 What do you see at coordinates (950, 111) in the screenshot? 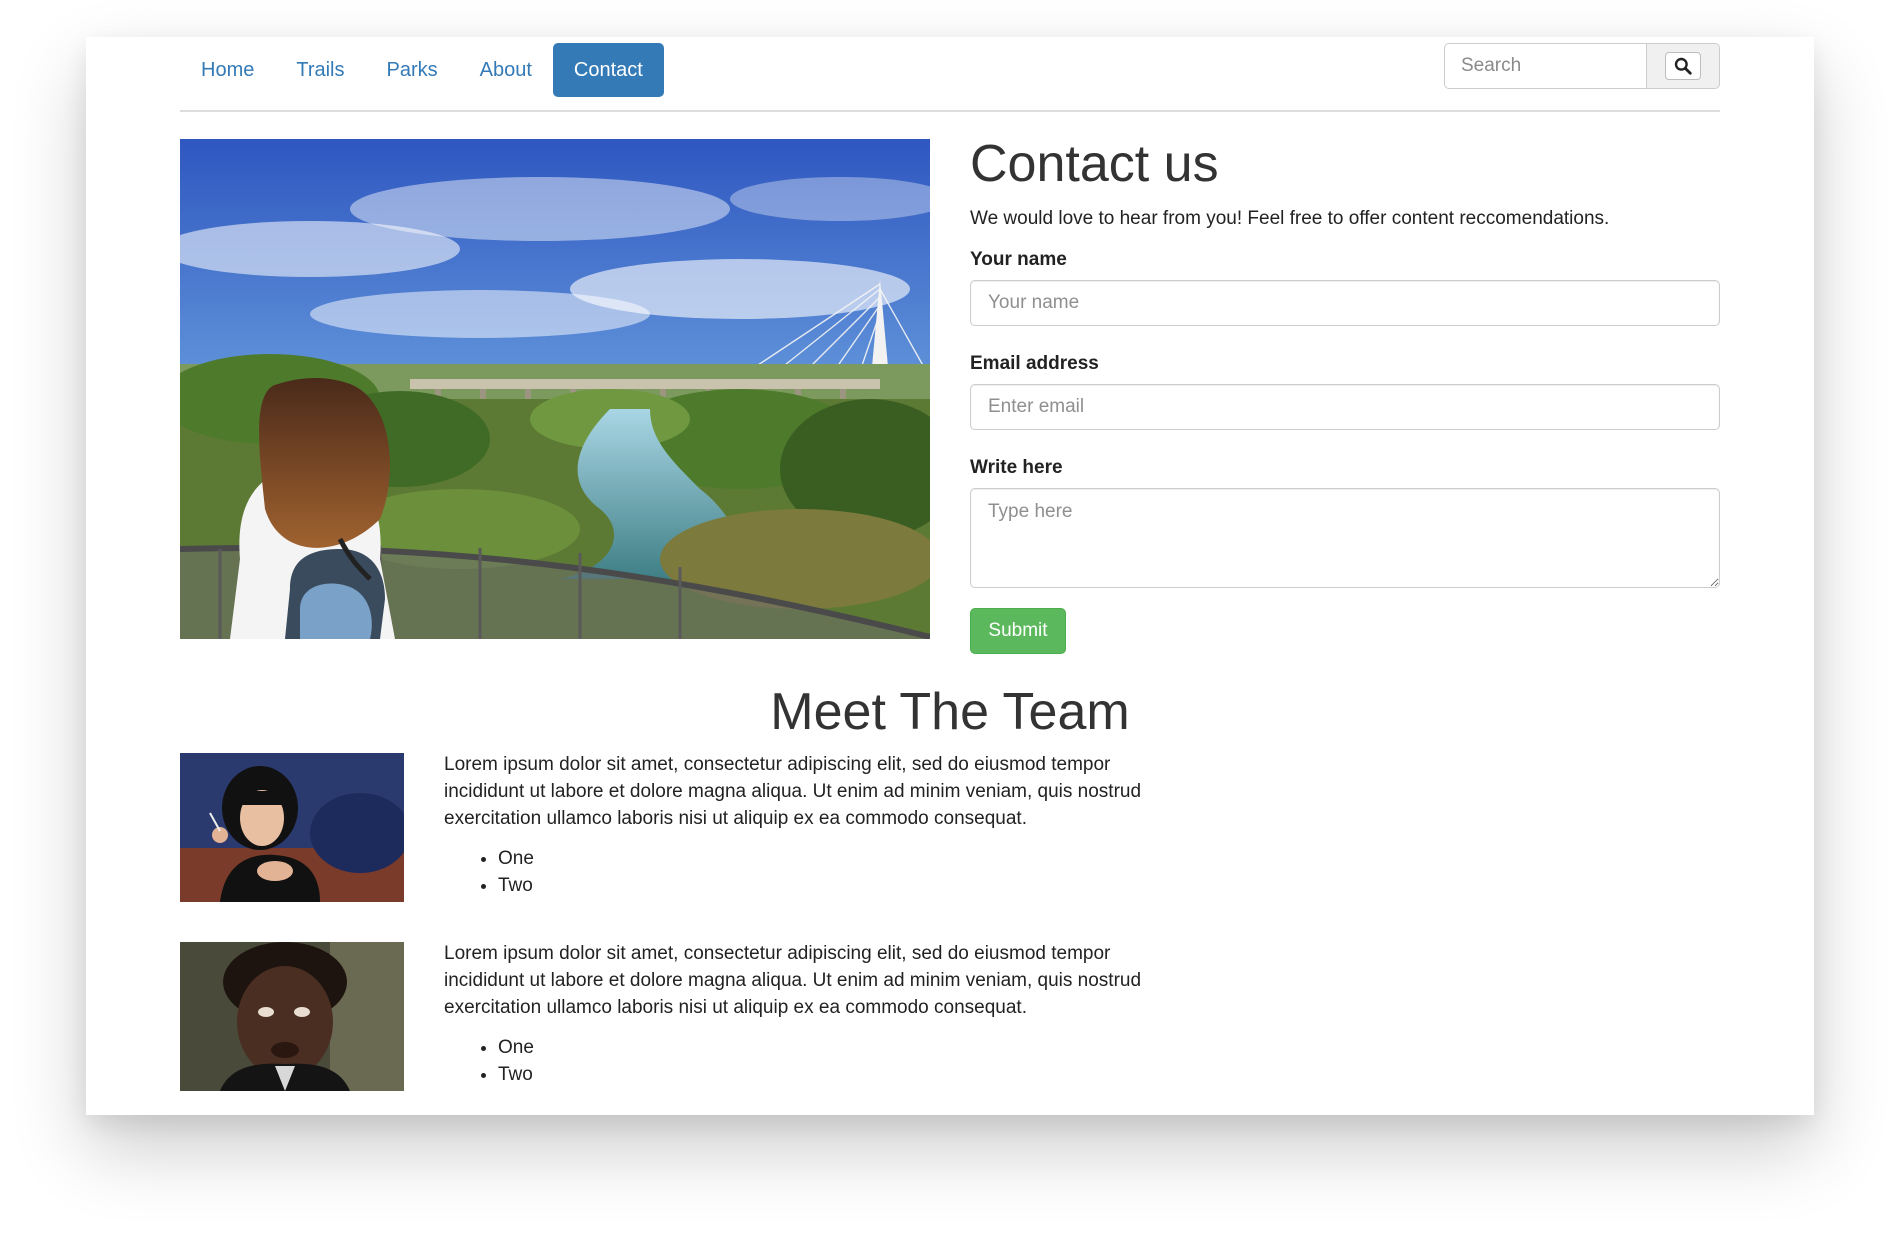
I see `nav-divider` at bounding box center [950, 111].